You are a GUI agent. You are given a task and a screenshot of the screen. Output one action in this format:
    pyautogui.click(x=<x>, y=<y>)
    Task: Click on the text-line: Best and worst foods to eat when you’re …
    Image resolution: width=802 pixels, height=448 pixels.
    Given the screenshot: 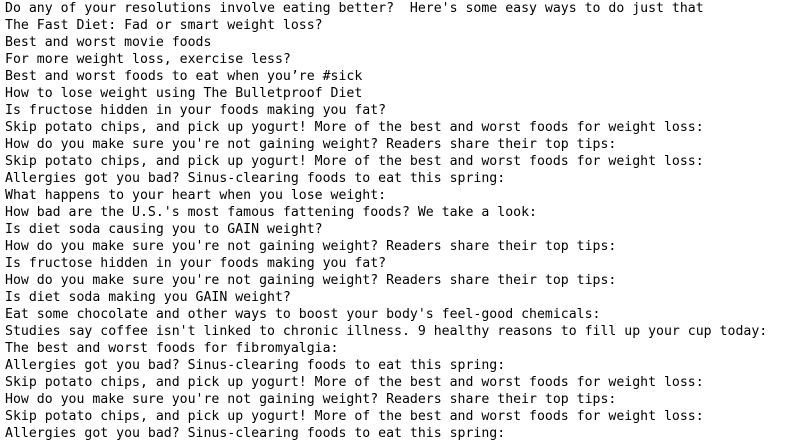 What is the action you would take?
    pyautogui.click(x=184, y=76)
    